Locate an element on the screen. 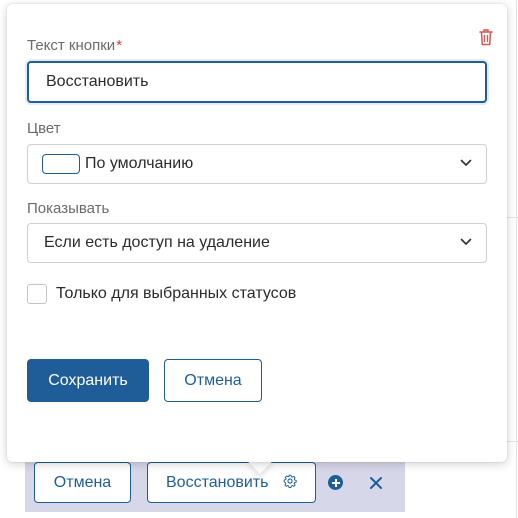 This screenshot has height=518, width=518. show-select: Если есть доступ на удаление is located at coordinates (257, 243).